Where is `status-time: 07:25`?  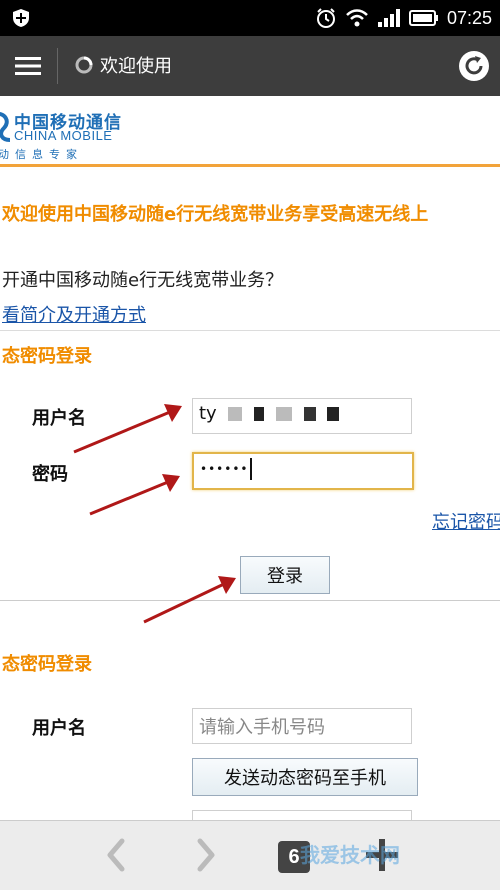
status-time: 07:25 is located at coordinates (469, 17).